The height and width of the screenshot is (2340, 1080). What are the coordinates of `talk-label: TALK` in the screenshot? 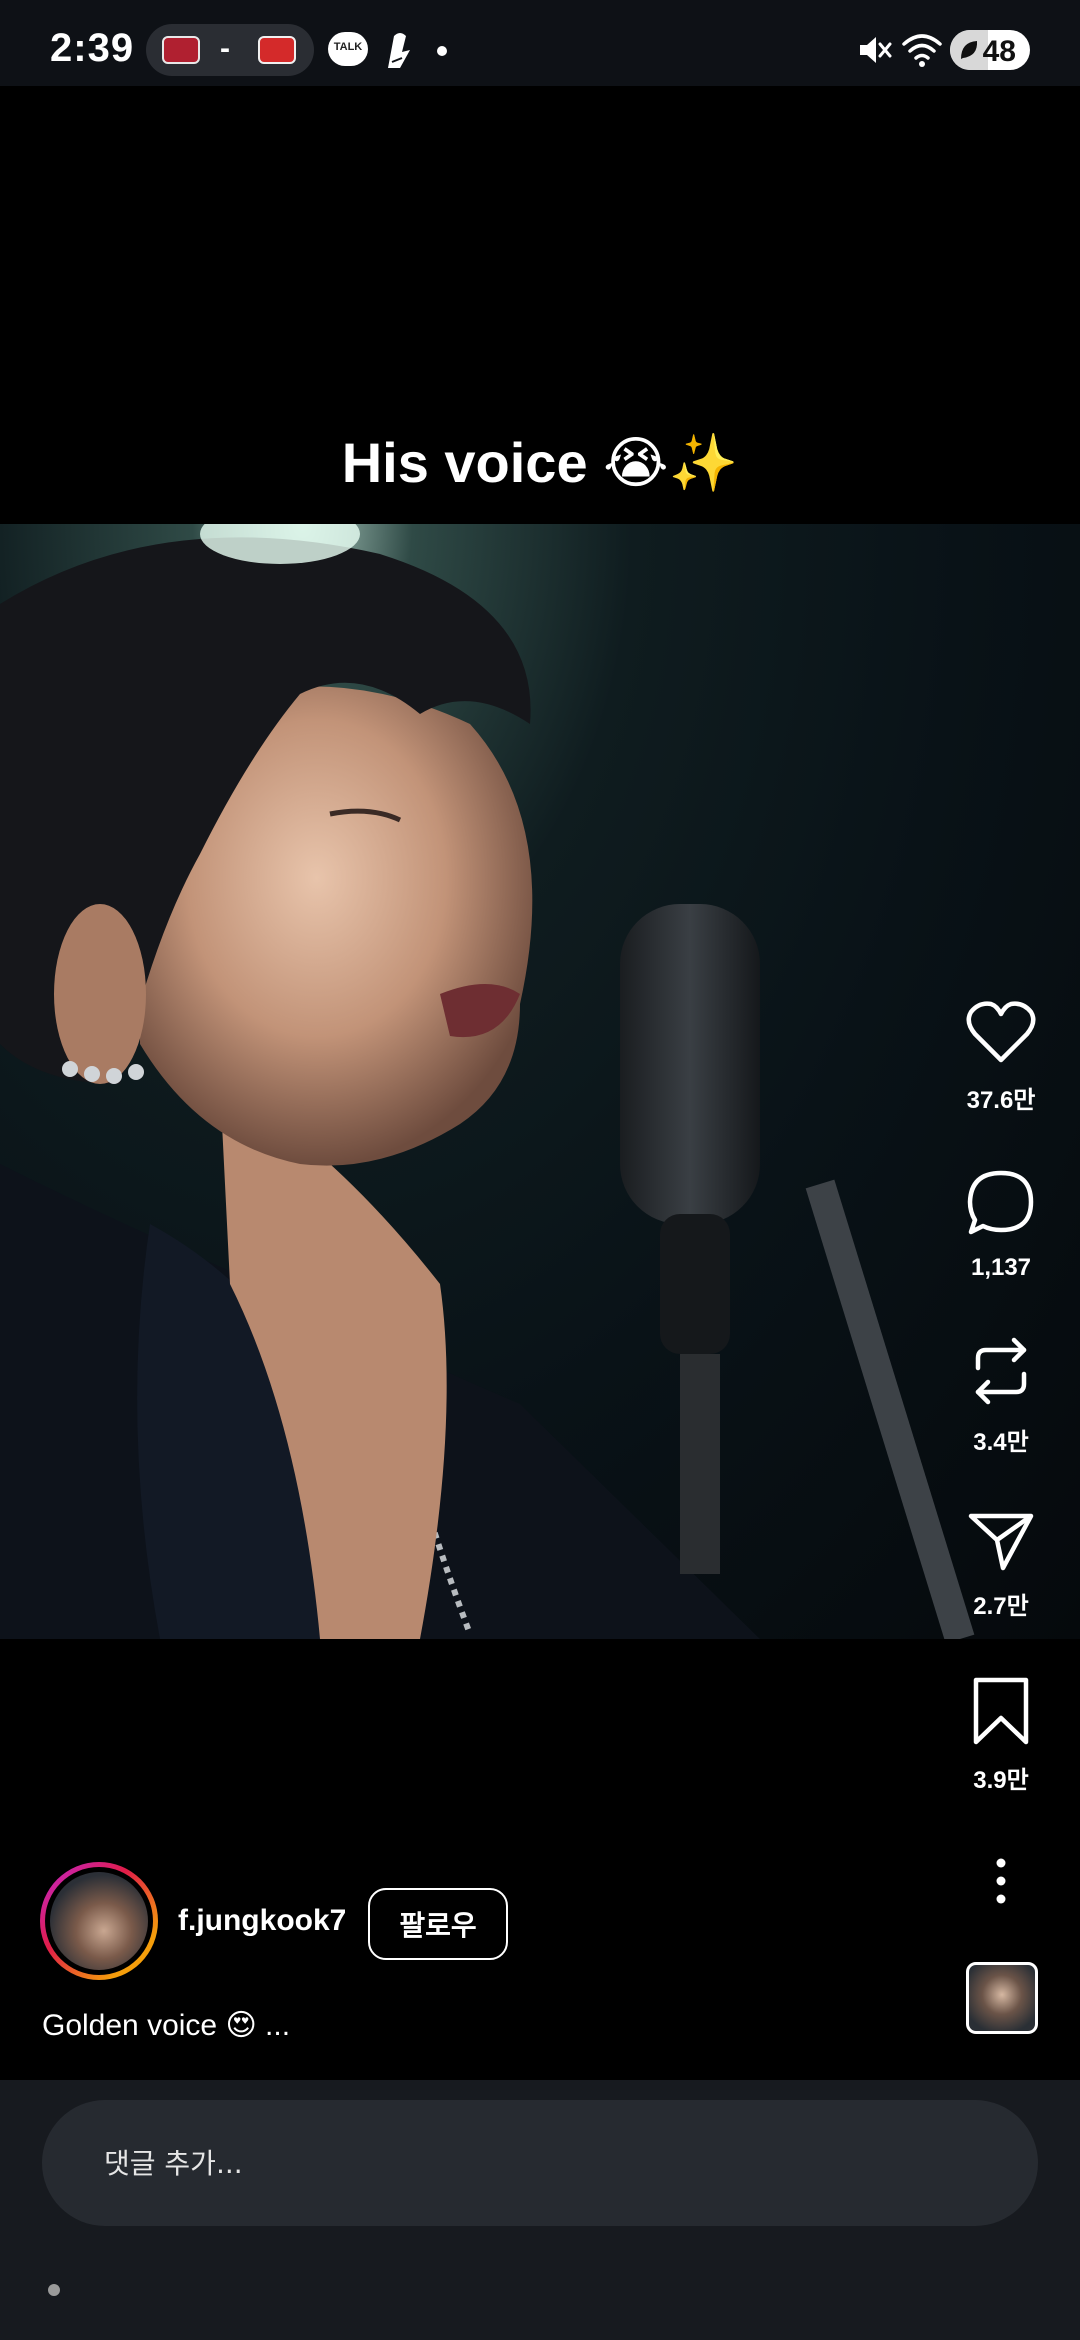 It's located at (348, 47).